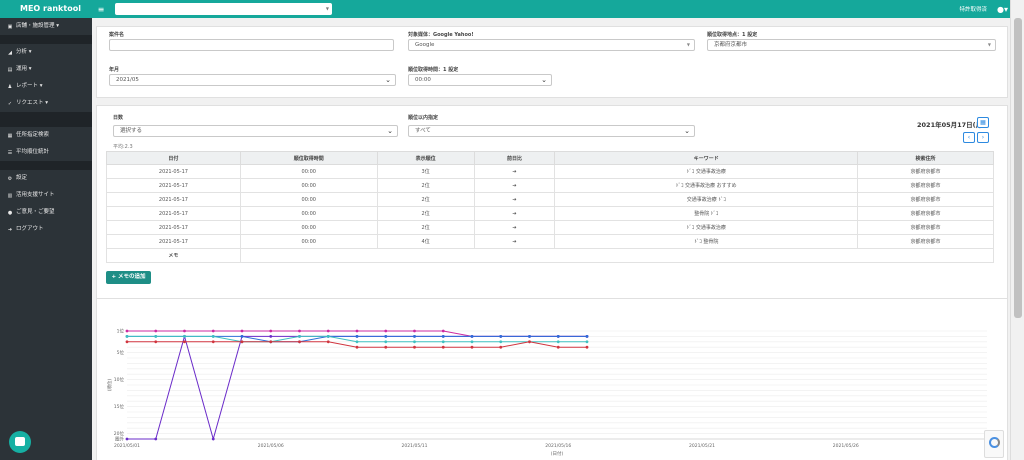 Image resolution: width=1024 pixels, height=460 pixels. Describe the element at coordinates (223, 9) in the screenshot. I see `store-selector: ▼` at that location.